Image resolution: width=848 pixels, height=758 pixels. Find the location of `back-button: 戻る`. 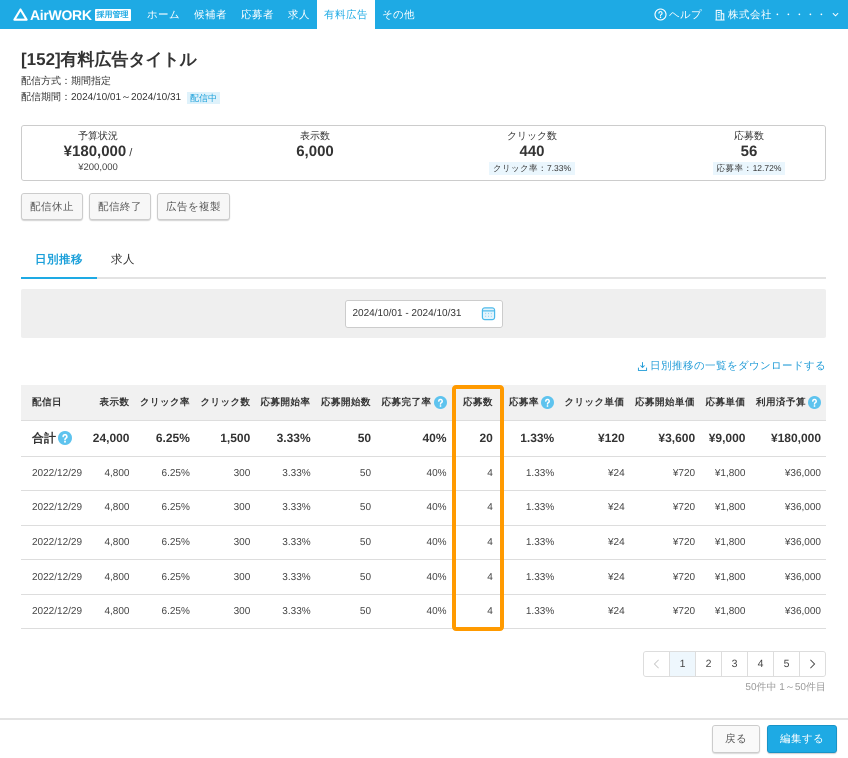

back-button: 戻る is located at coordinates (736, 739).